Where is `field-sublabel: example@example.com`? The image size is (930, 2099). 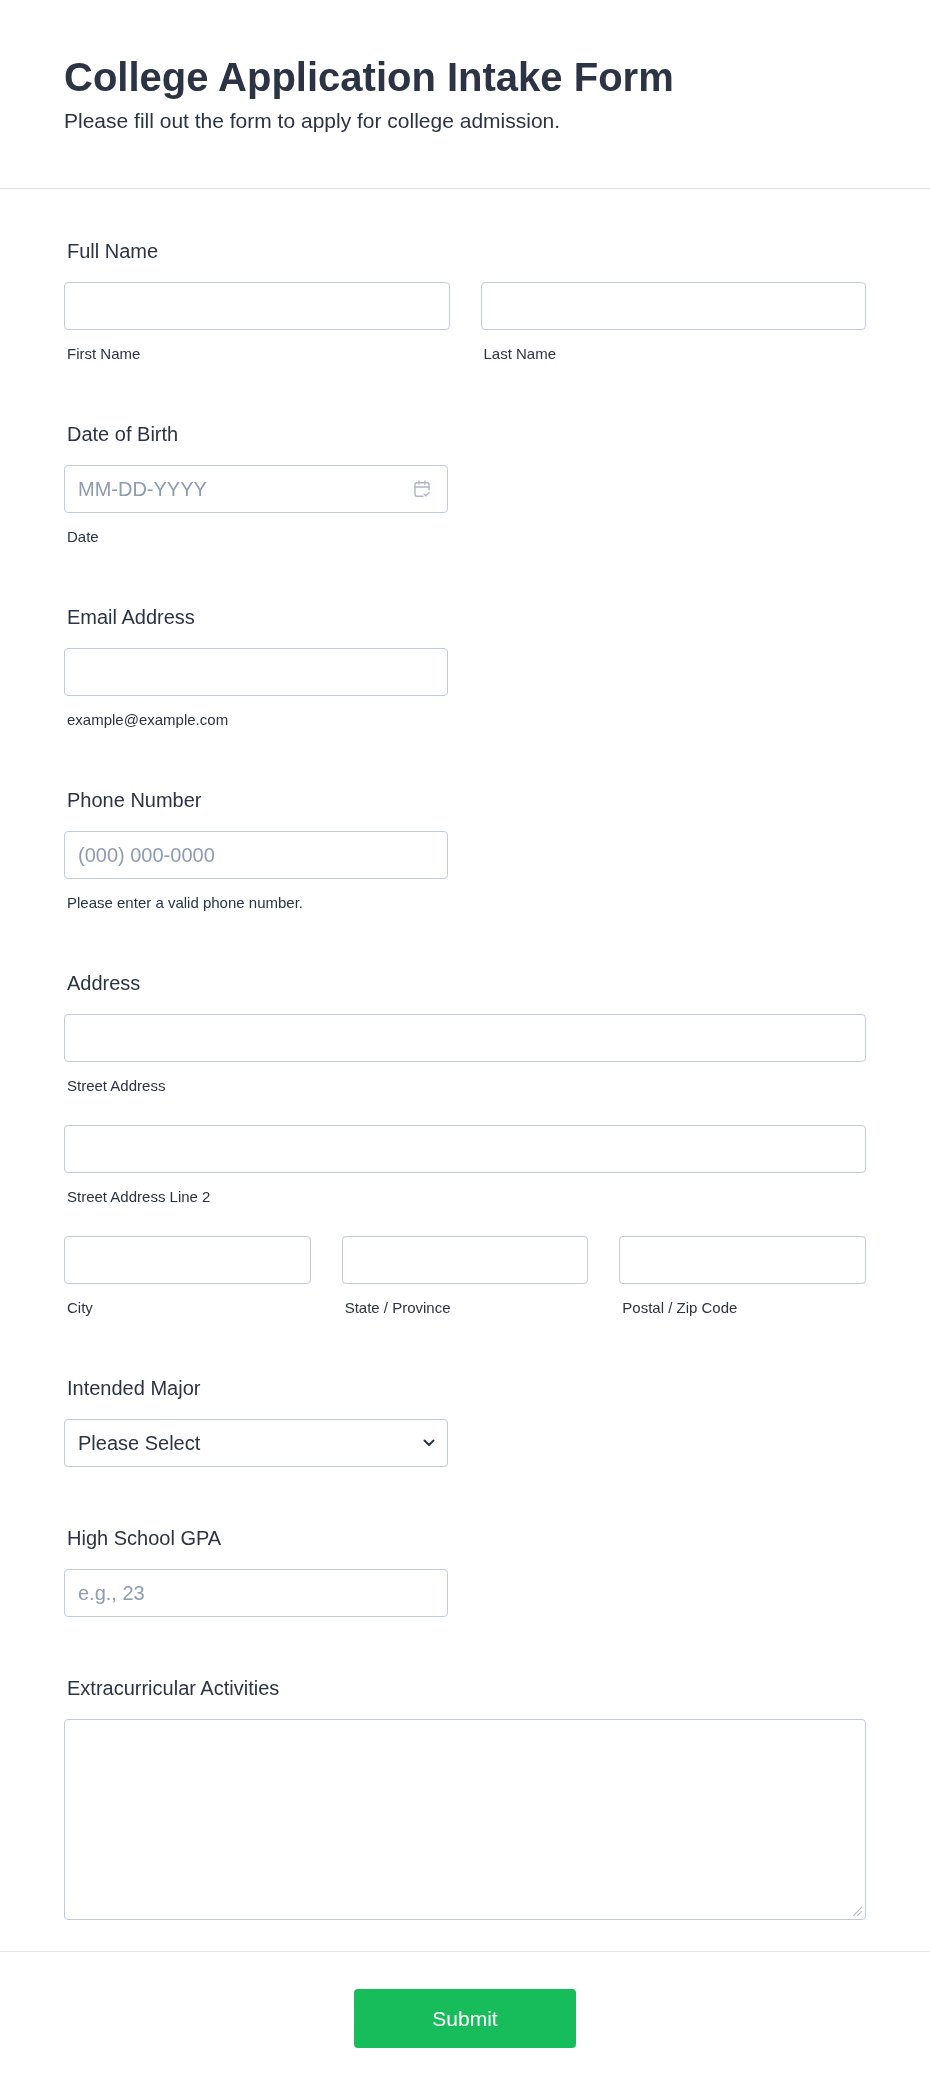 field-sublabel: example@example.com is located at coordinates (148, 720).